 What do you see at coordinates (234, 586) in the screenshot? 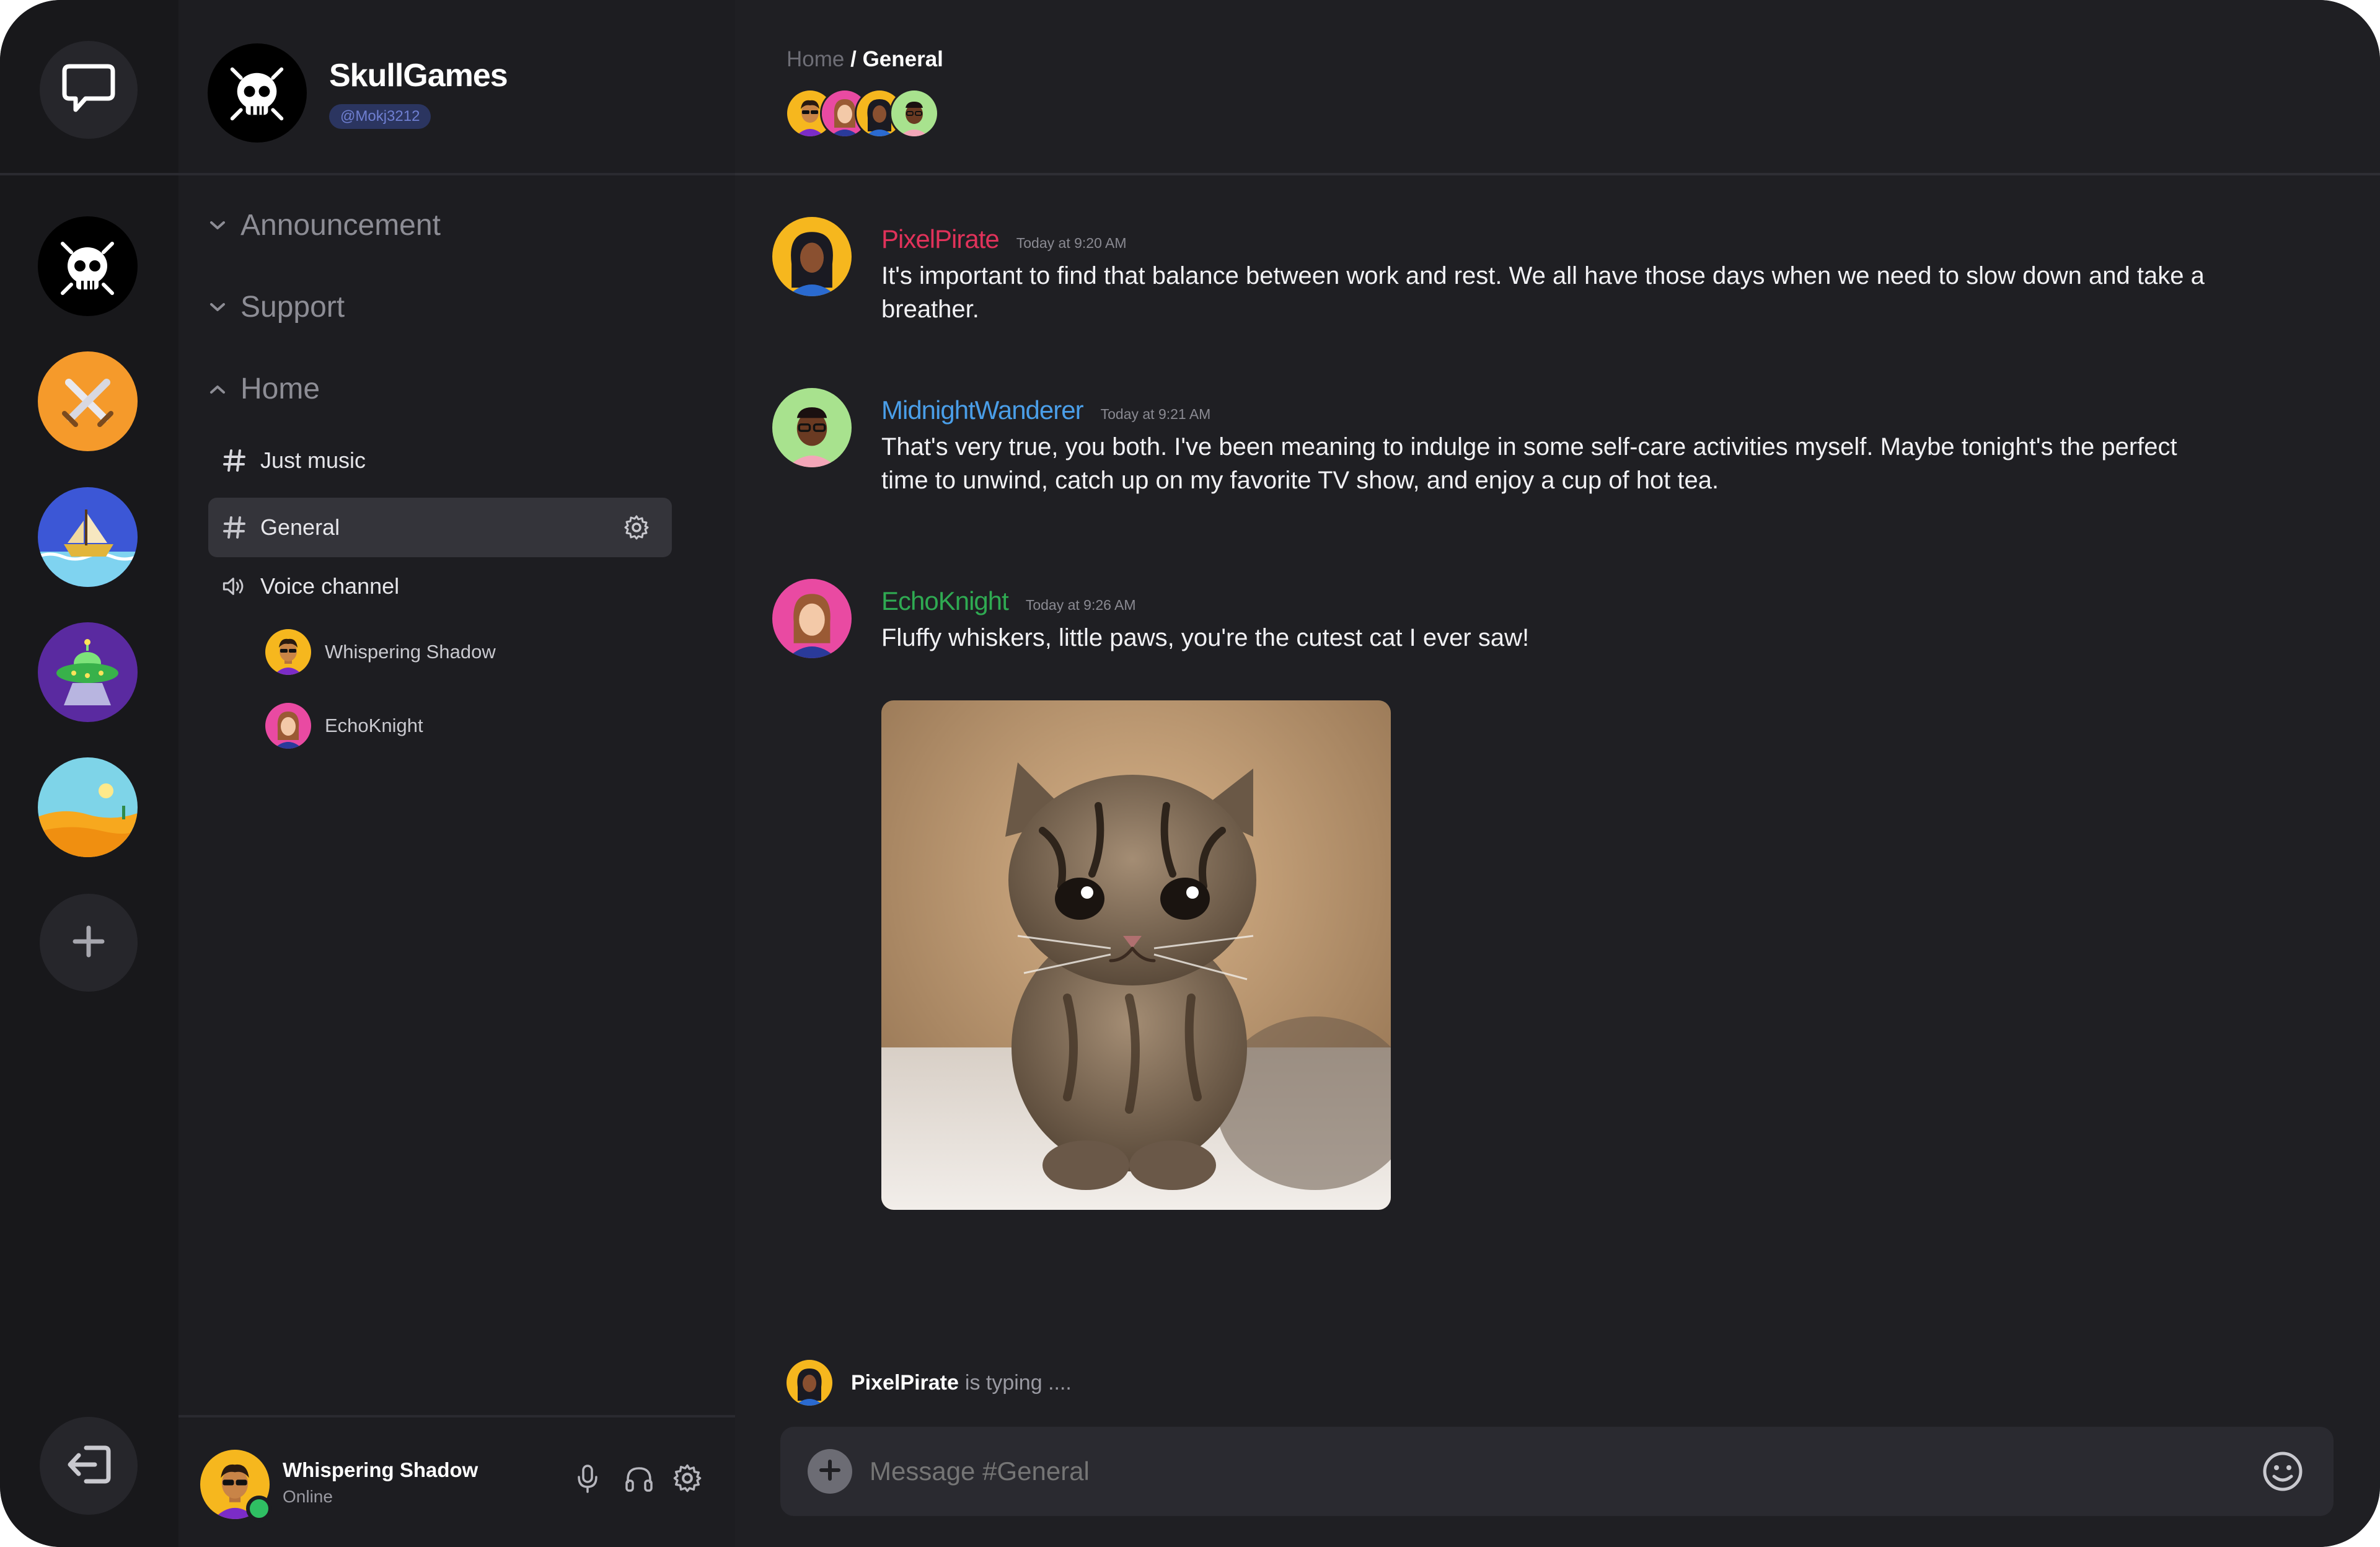
I see `speaker-icon` at bounding box center [234, 586].